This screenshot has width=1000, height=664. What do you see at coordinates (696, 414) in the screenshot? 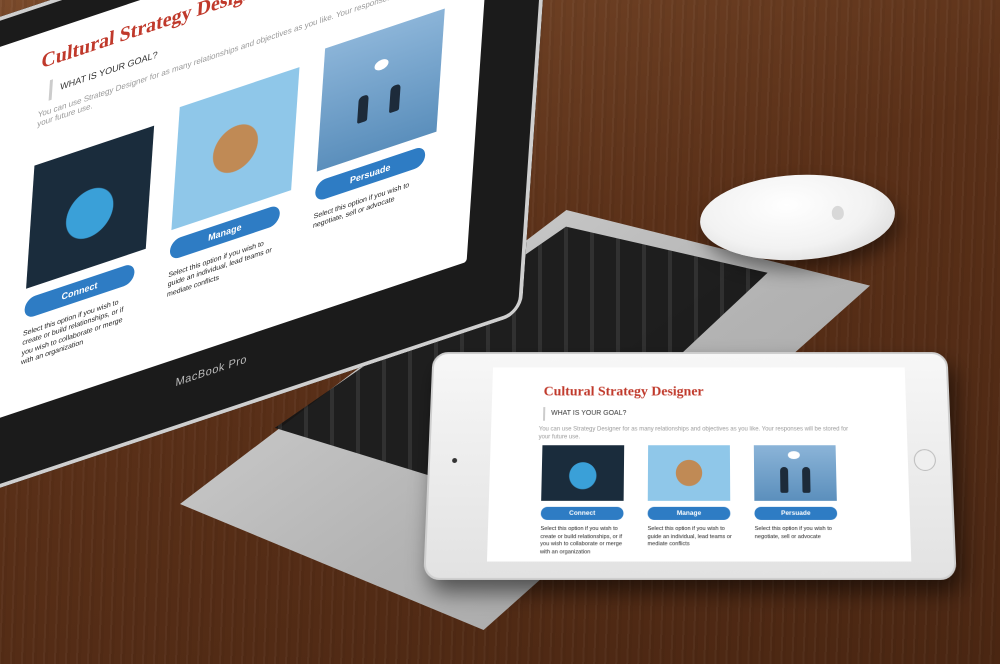
I see `goal-heading: WHAT IS YOUR GOAL?` at bounding box center [696, 414].